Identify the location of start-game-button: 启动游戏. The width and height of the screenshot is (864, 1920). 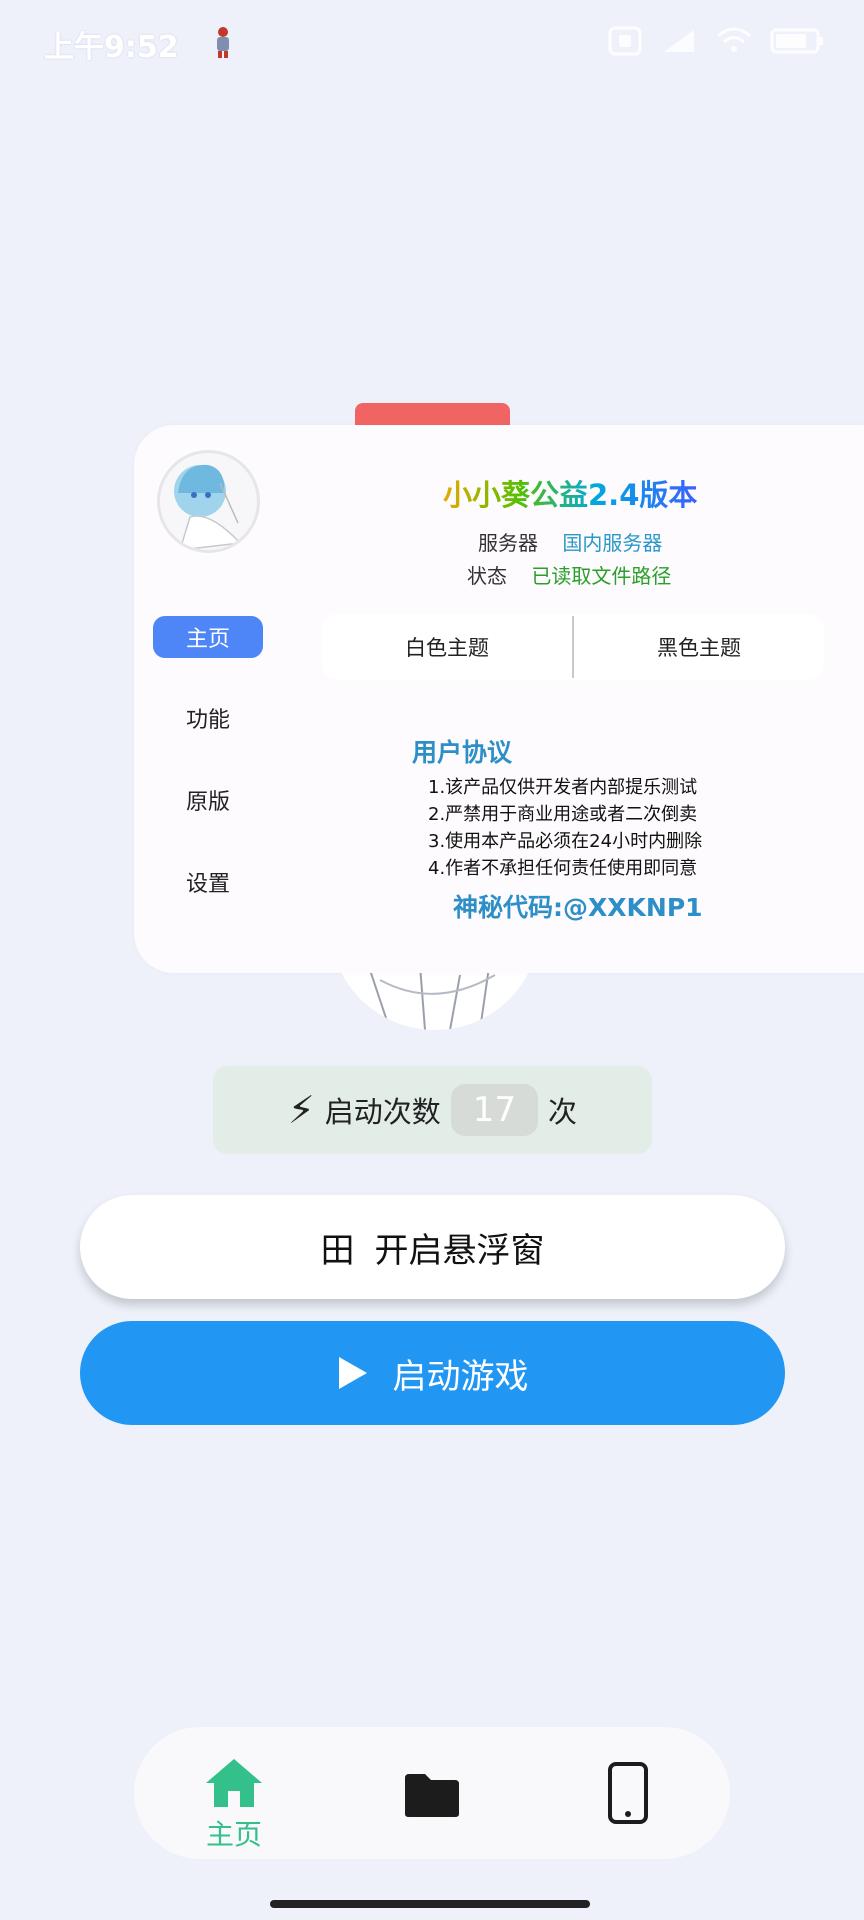
(432, 1373).